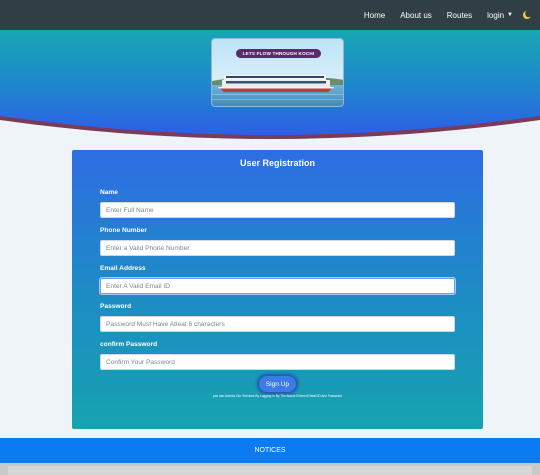 The width and height of the screenshot is (540, 475). Describe the element at coordinates (459, 15) in the screenshot. I see `nav-routes-link: Routes` at that location.